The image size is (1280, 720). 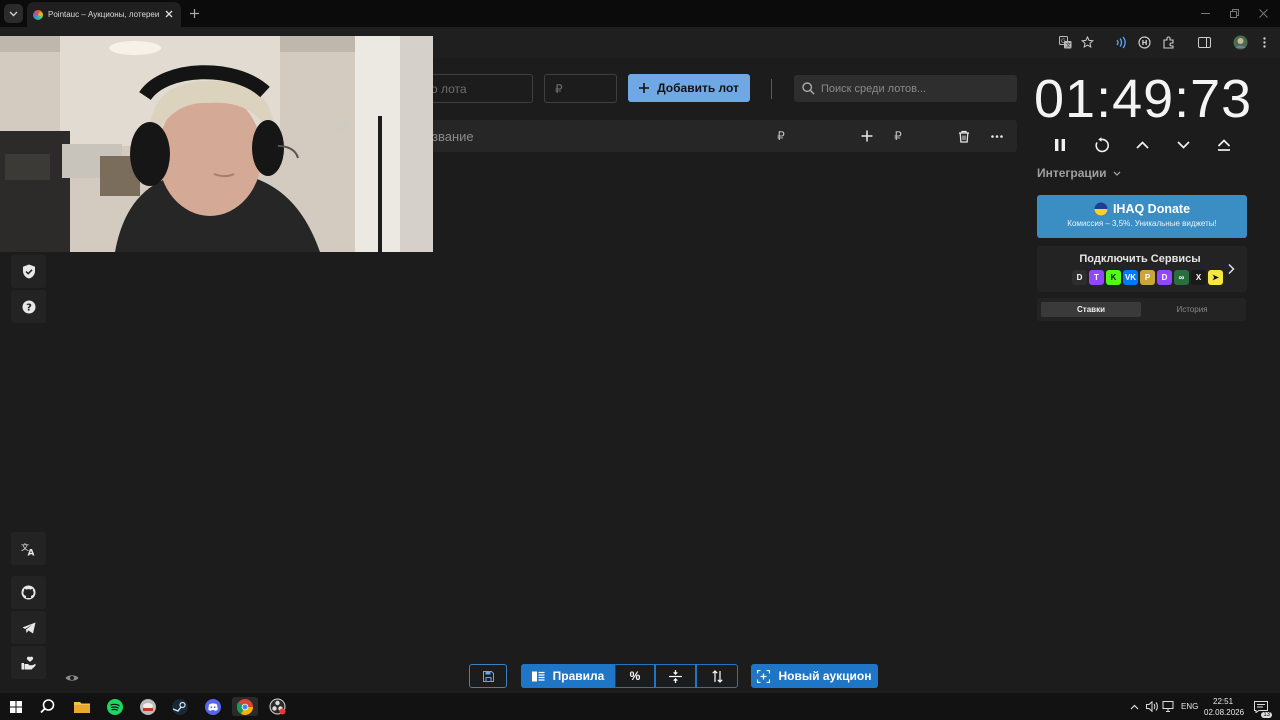 What do you see at coordinates (964, 136) in the screenshot?
I see `trash-icon` at bounding box center [964, 136].